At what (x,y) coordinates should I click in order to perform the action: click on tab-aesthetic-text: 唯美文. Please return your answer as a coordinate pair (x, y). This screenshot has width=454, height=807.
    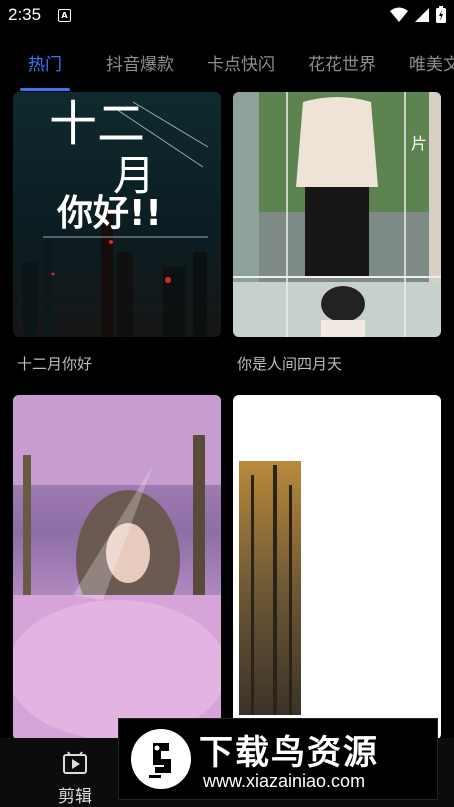
    Looking at the image, I should click on (431, 62).